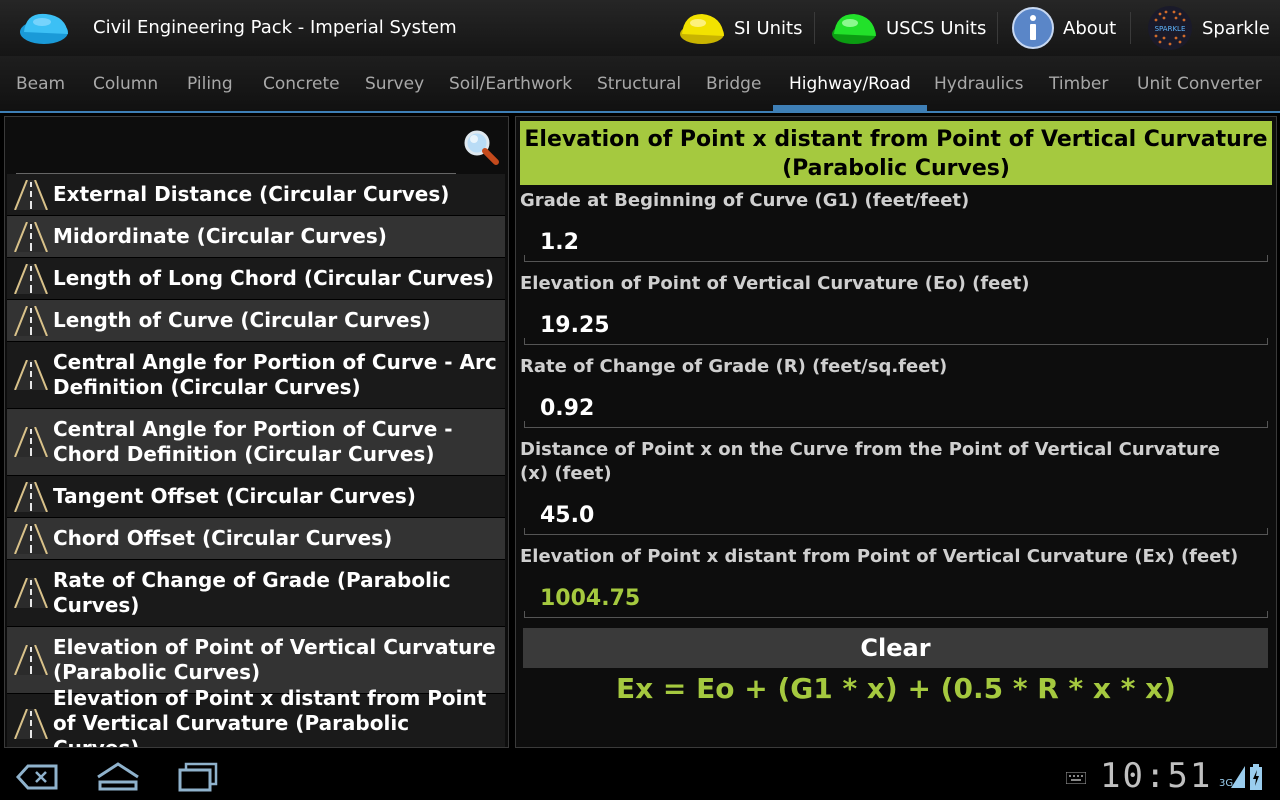  What do you see at coordinates (40, 83) in the screenshot?
I see `tab-beam: Beam` at bounding box center [40, 83].